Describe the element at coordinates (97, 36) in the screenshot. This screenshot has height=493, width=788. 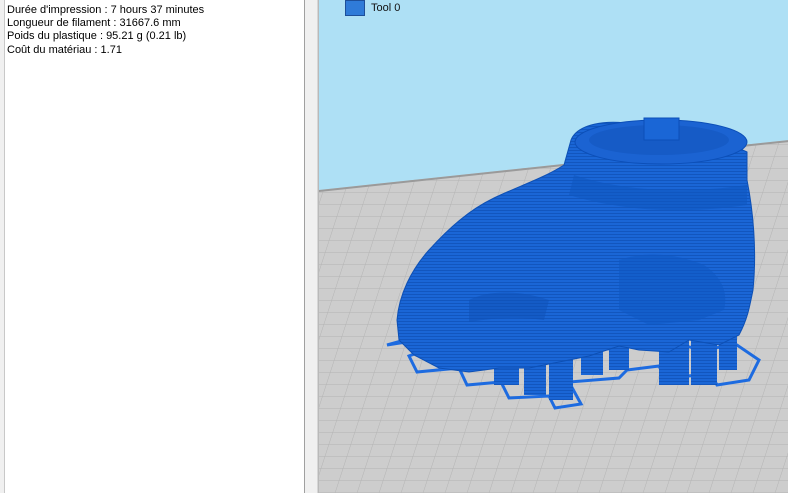
I see `plastic-weight-text: Poids du plastique : 95.21 g (0.21 lb)` at that location.